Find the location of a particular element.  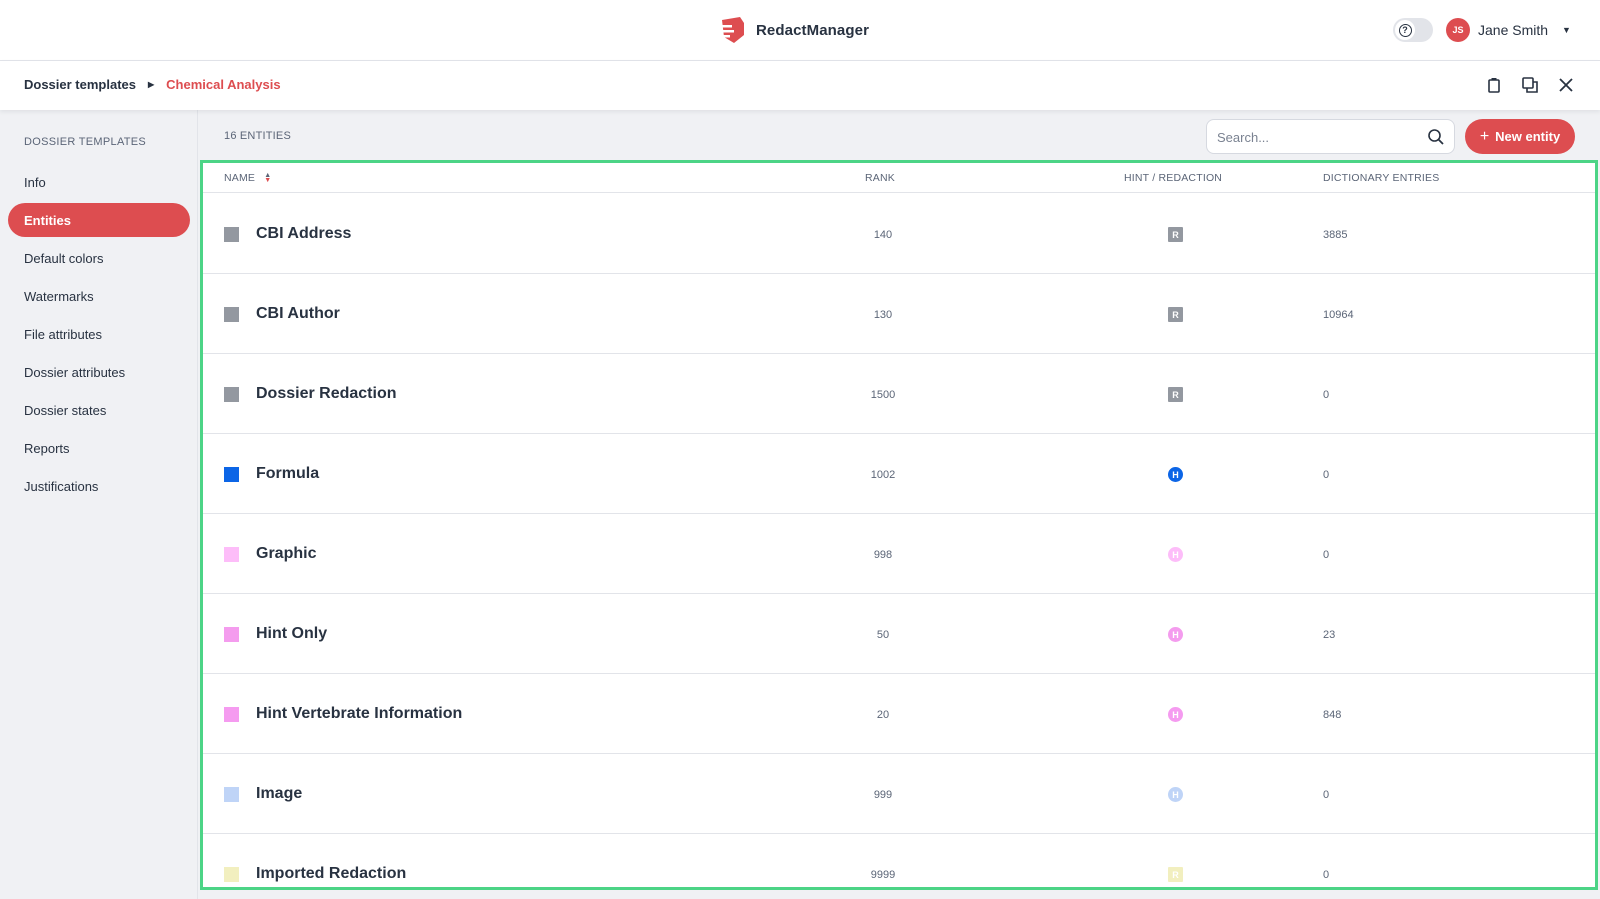

entity-name: Formula is located at coordinates (288, 473).